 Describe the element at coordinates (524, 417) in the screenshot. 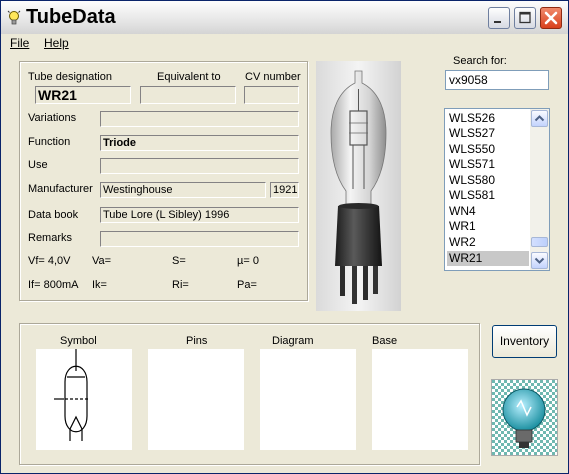

I see `app-logo` at that location.